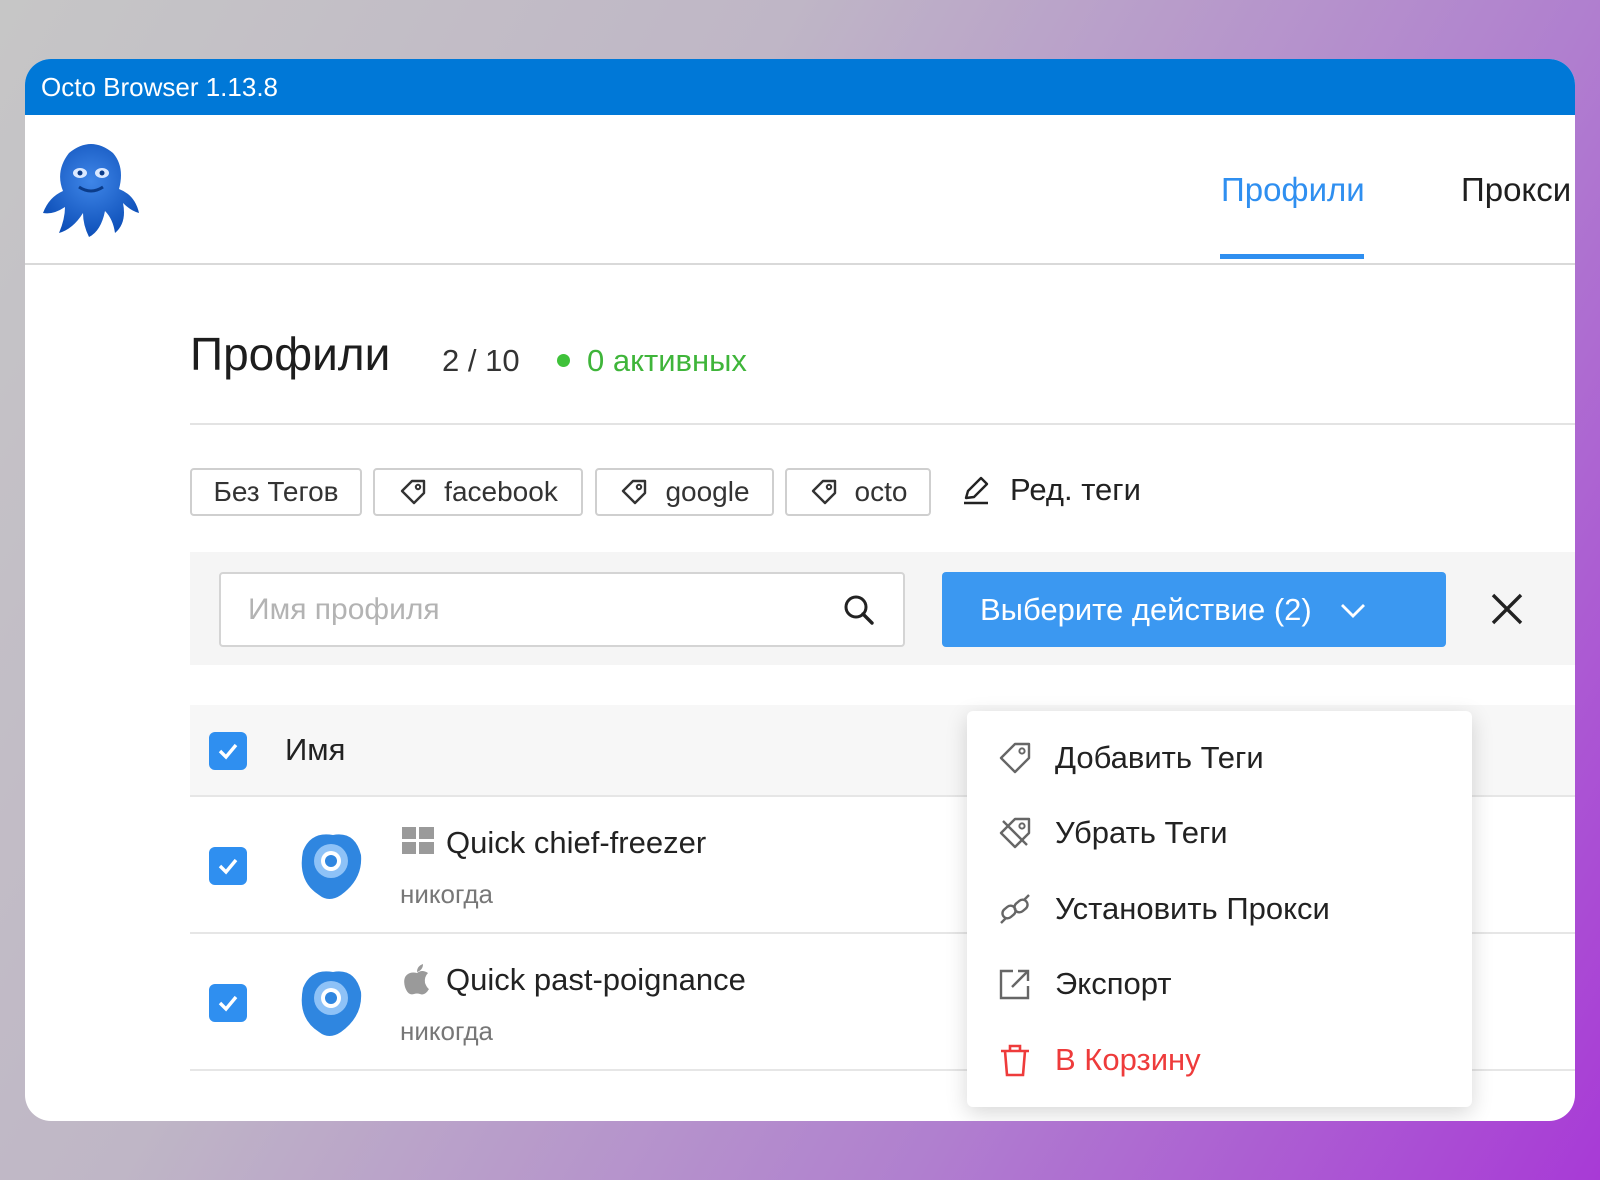 The width and height of the screenshot is (1600, 1180). I want to click on tag-label: facebook, so click(501, 491).